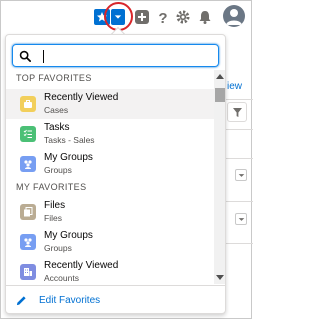  Describe the element at coordinates (220, 76) in the screenshot. I see `scroll-up-arrow-icon` at that location.